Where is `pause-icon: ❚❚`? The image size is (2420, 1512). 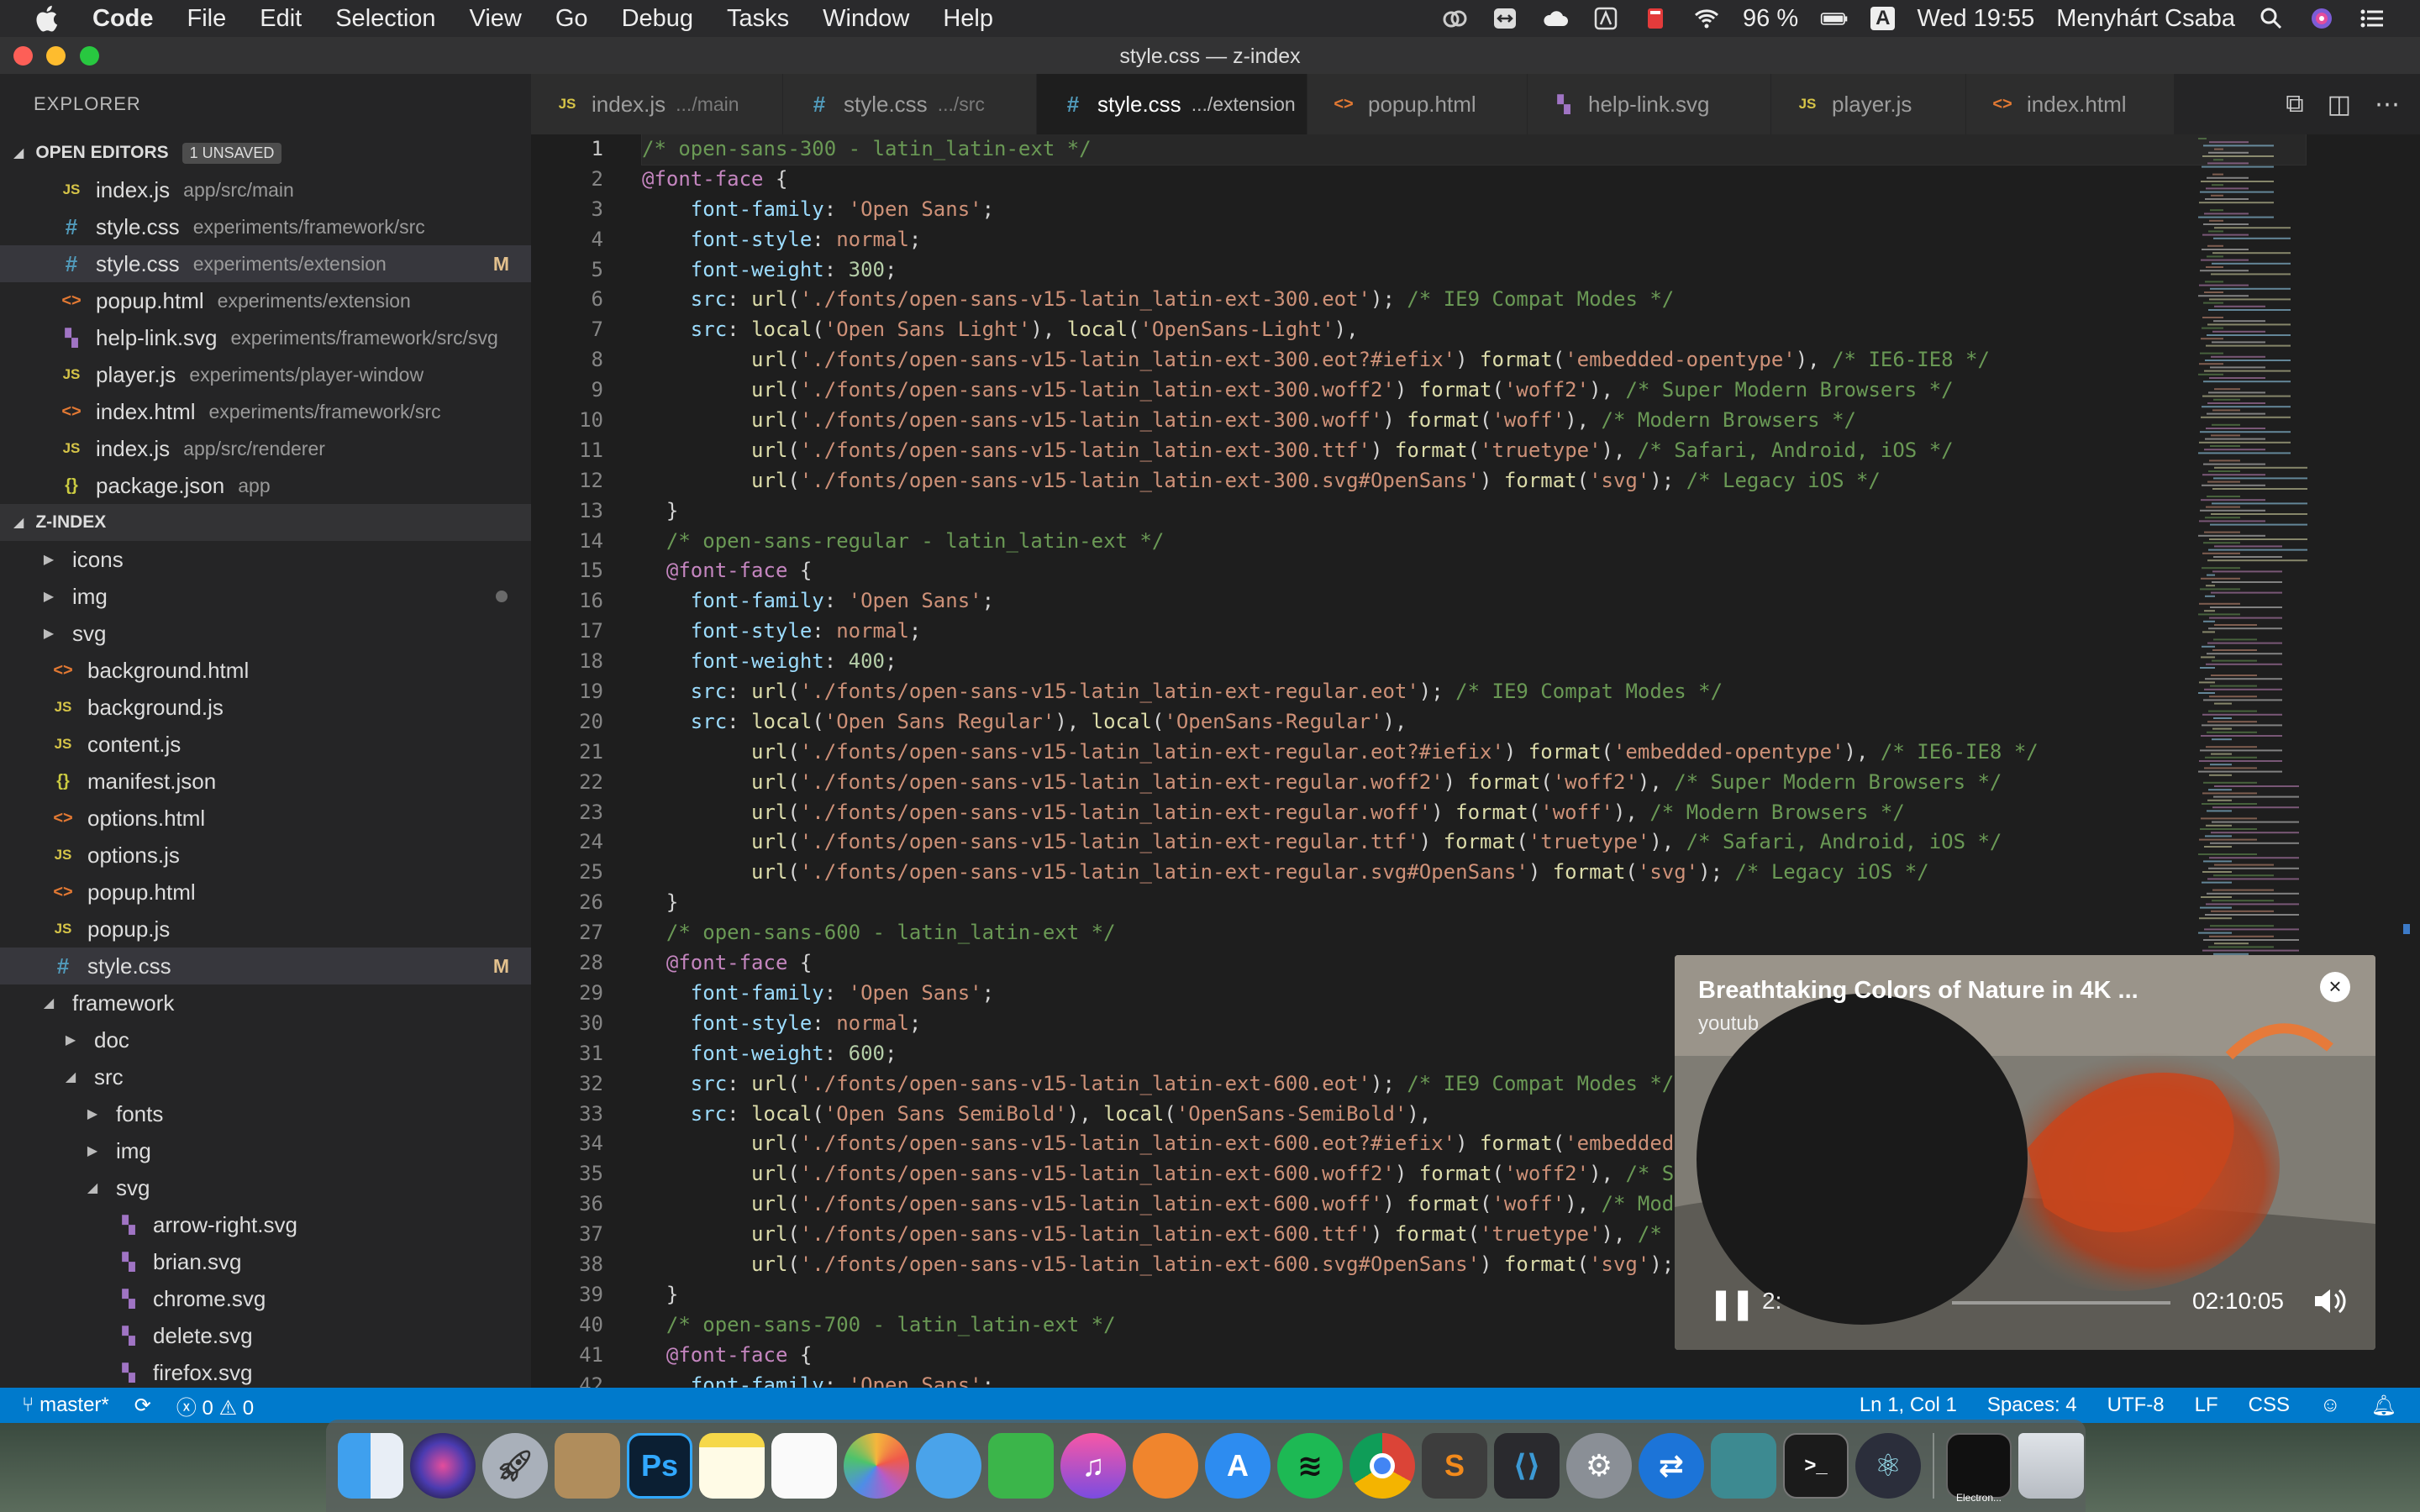
pause-icon: ❚❚ is located at coordinates (1732, 1303).